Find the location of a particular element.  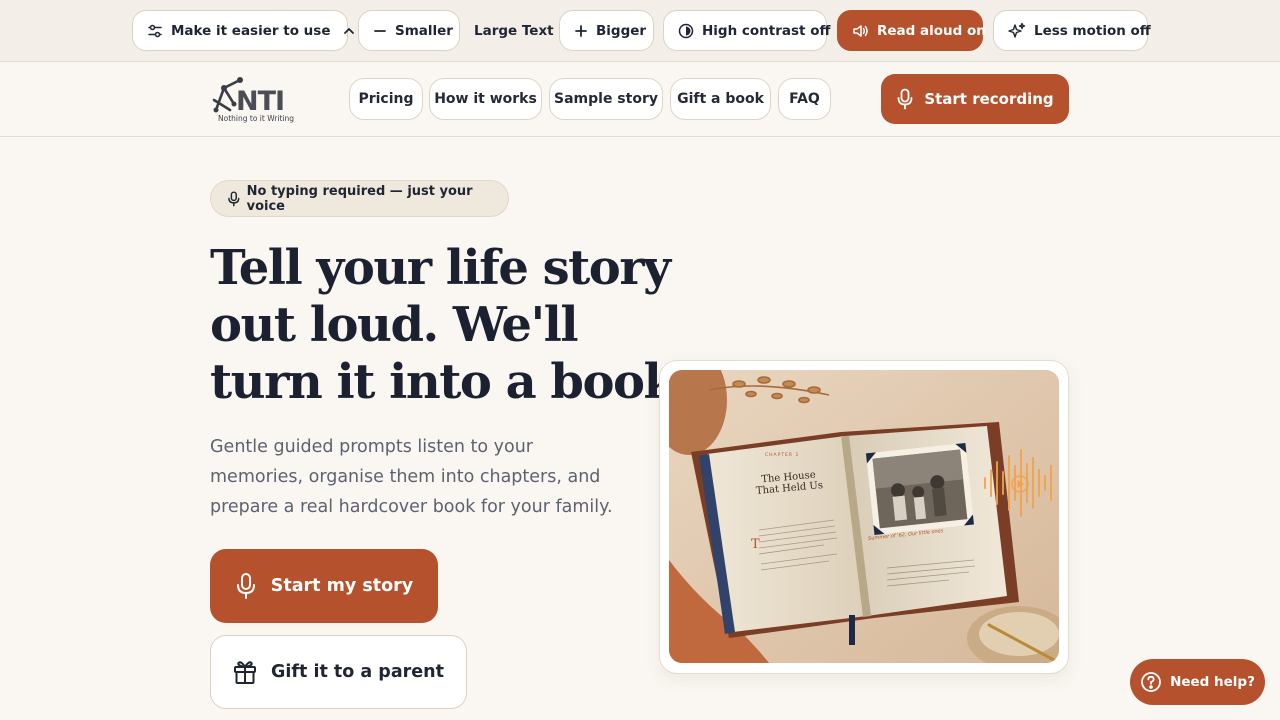

less-motion-toggle: Less motion off is located at coordinates (1072, 30).